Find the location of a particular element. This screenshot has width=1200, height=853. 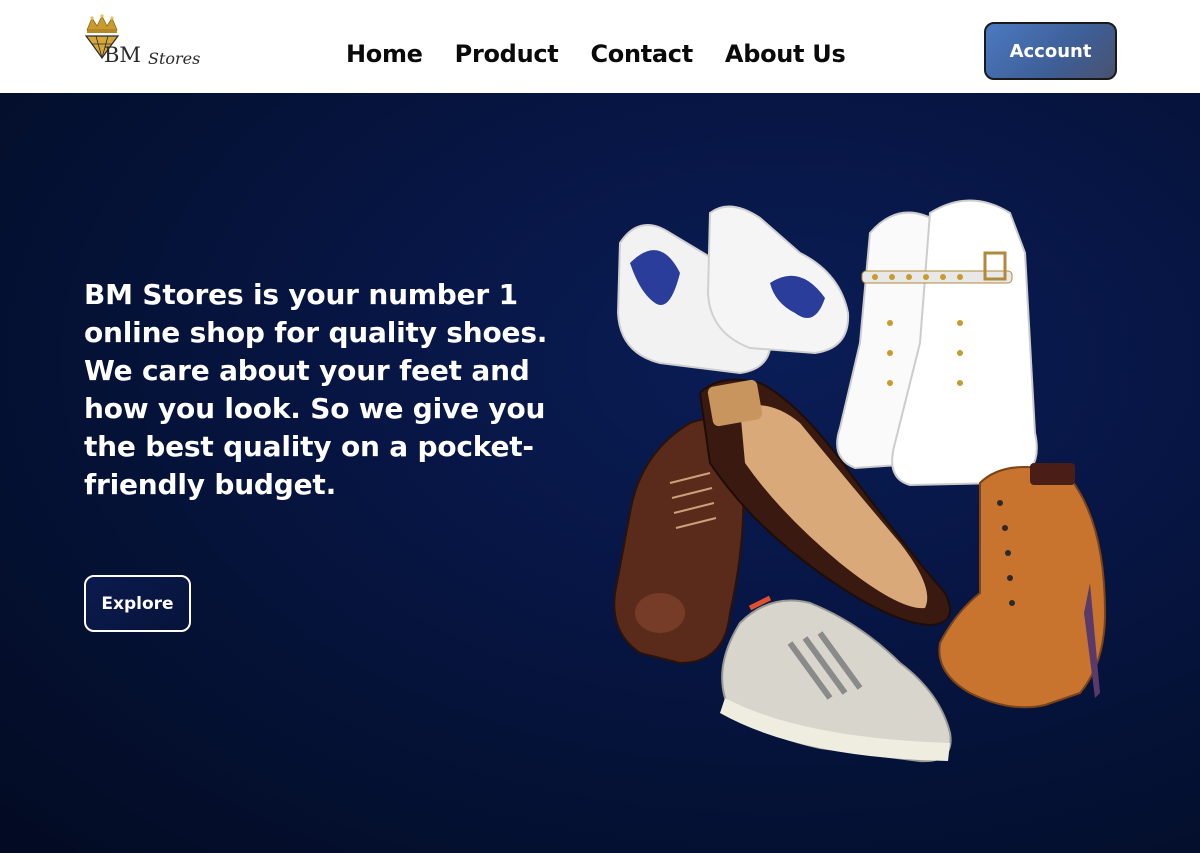

orange-heel-boot-icon is located at coordinates (1022, 586).